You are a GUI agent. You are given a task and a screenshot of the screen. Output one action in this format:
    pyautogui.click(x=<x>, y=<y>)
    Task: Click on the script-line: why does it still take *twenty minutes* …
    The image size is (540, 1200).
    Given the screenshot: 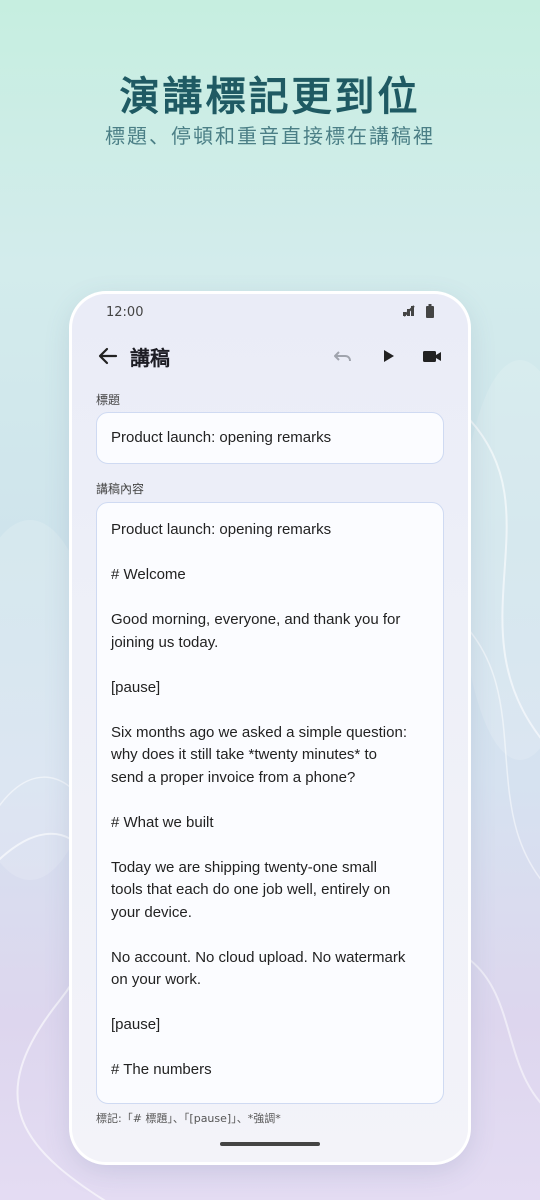 What is the action you would take?
    pyautogui.click(x=244, y=754)
    